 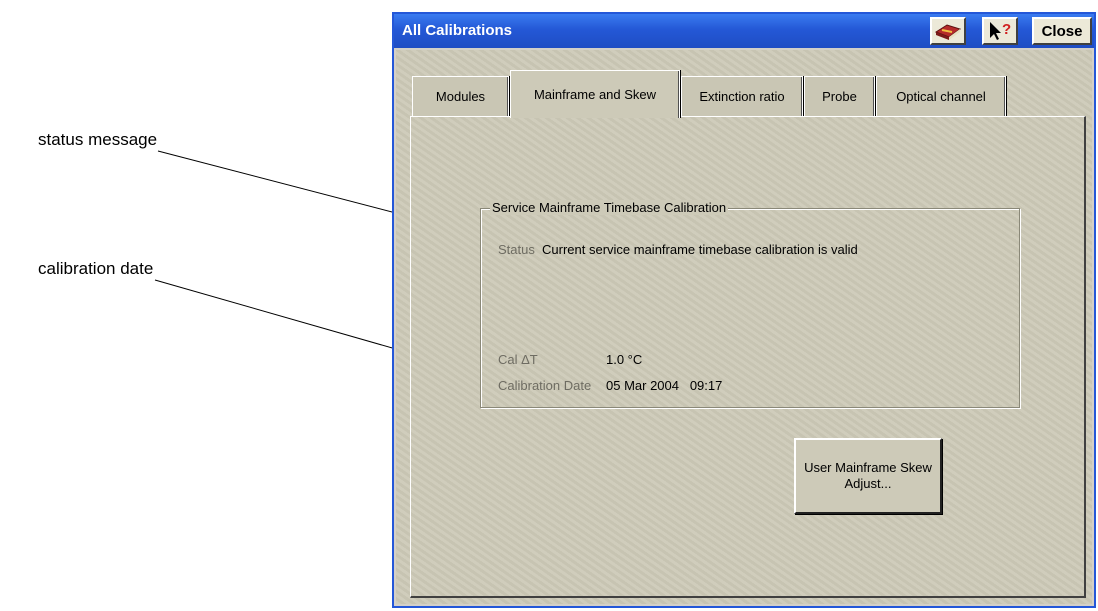 I want to click on tab-probe: Probe, so click(x=839, y=96).